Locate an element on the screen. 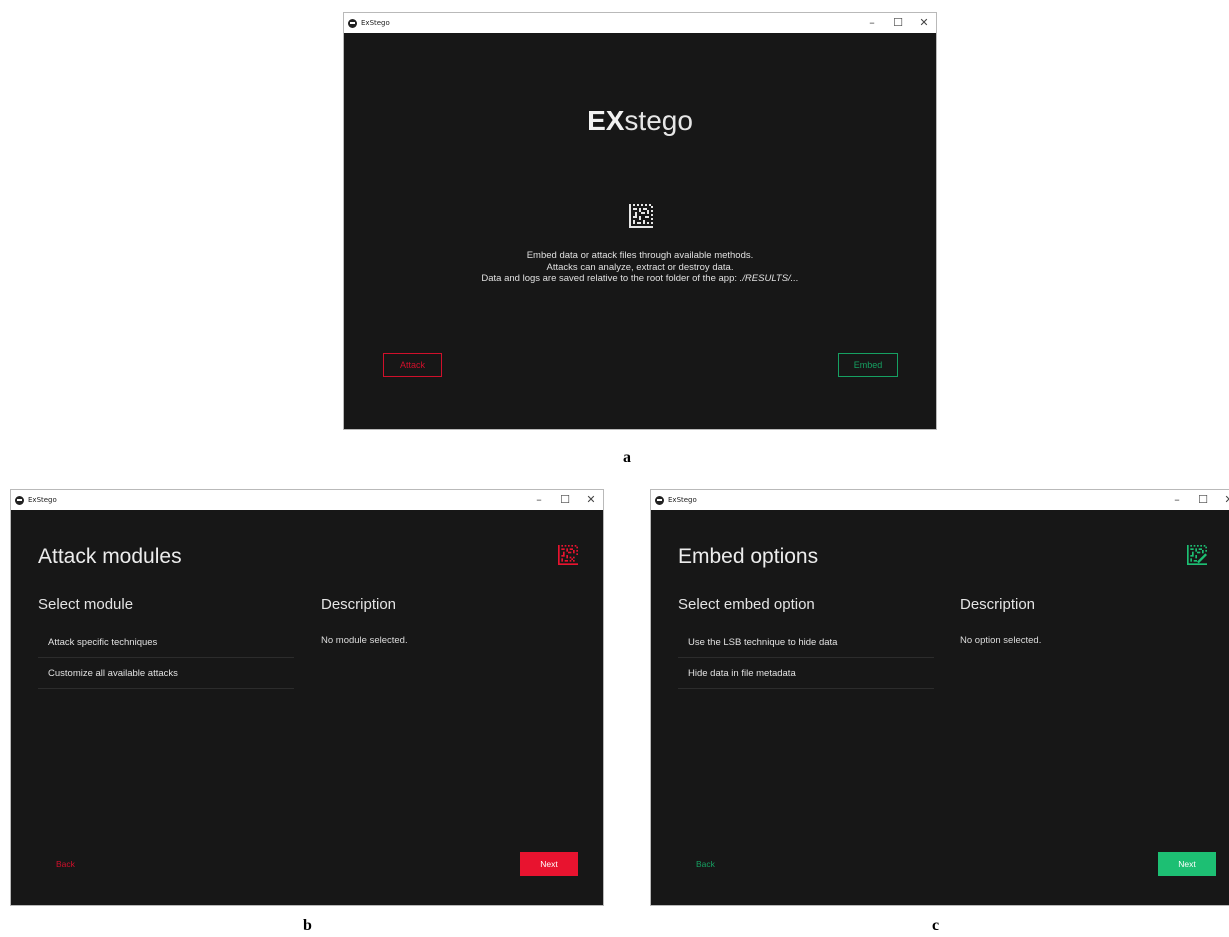 The height and width of the screenshot is (937, 1229). brand-bold: EX is located at coordinates (606, 120).